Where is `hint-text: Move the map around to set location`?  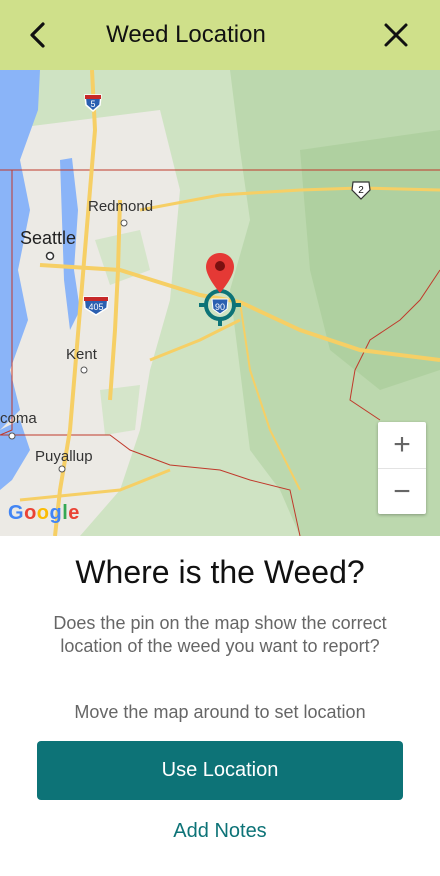 hint-text: Move the map around to set location is located at coordinates (220, 712).